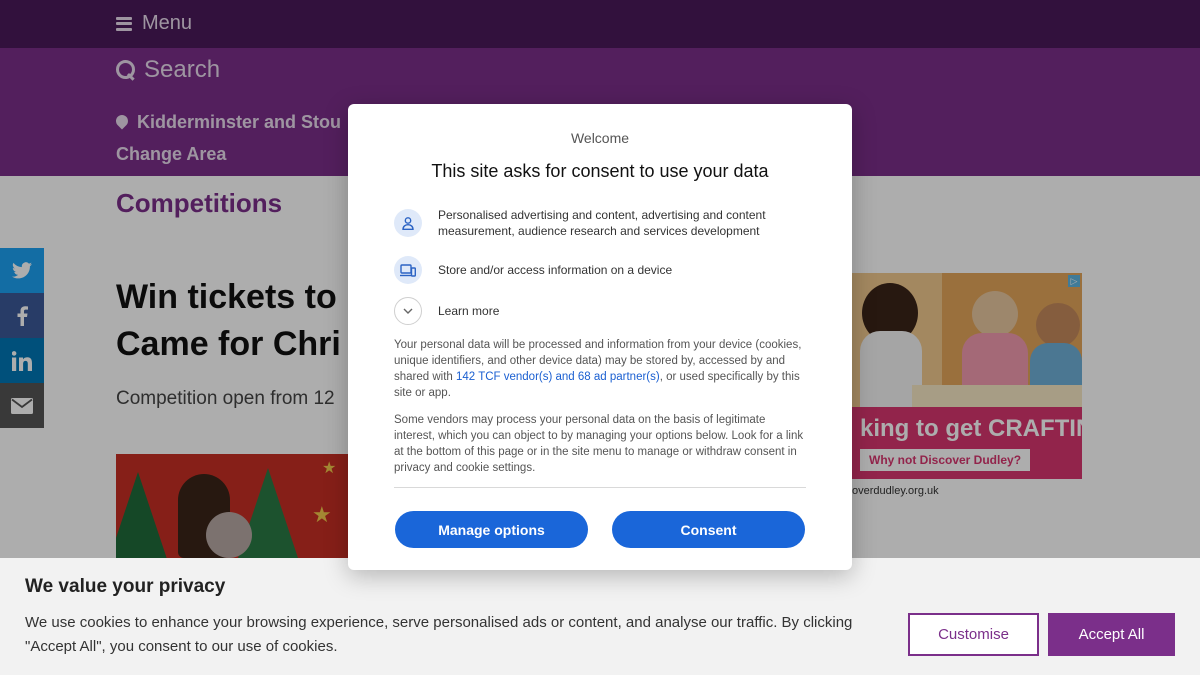  What do you see at coordinates (558, 377) in the screenshot?
I see `vendors-link: 142 TCF vendor(s) and 68 ad partner(s)` at bounding box center [558, 377].